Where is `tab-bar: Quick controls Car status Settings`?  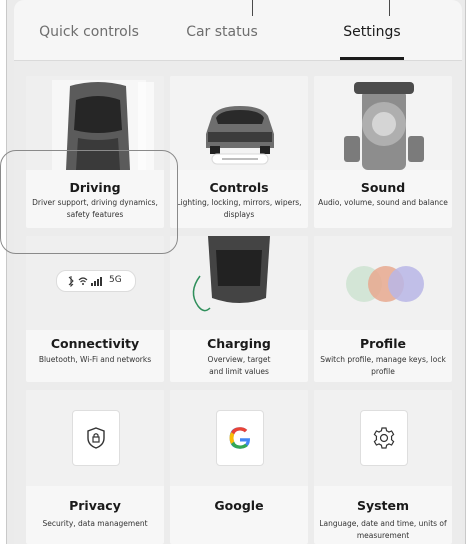 tab-bar: Quick controls Car status Settings is located at coordinates (238, 30).